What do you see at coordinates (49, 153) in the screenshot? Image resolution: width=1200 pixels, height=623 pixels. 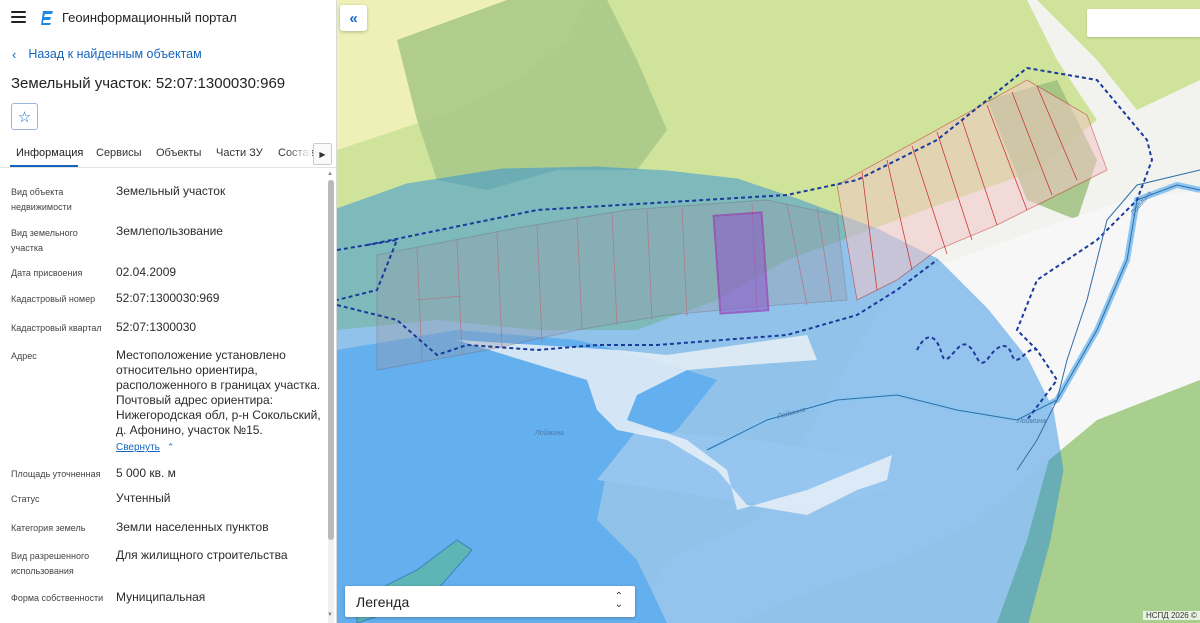 I see `tab-information: Информация` at bounding box center [49, 153].